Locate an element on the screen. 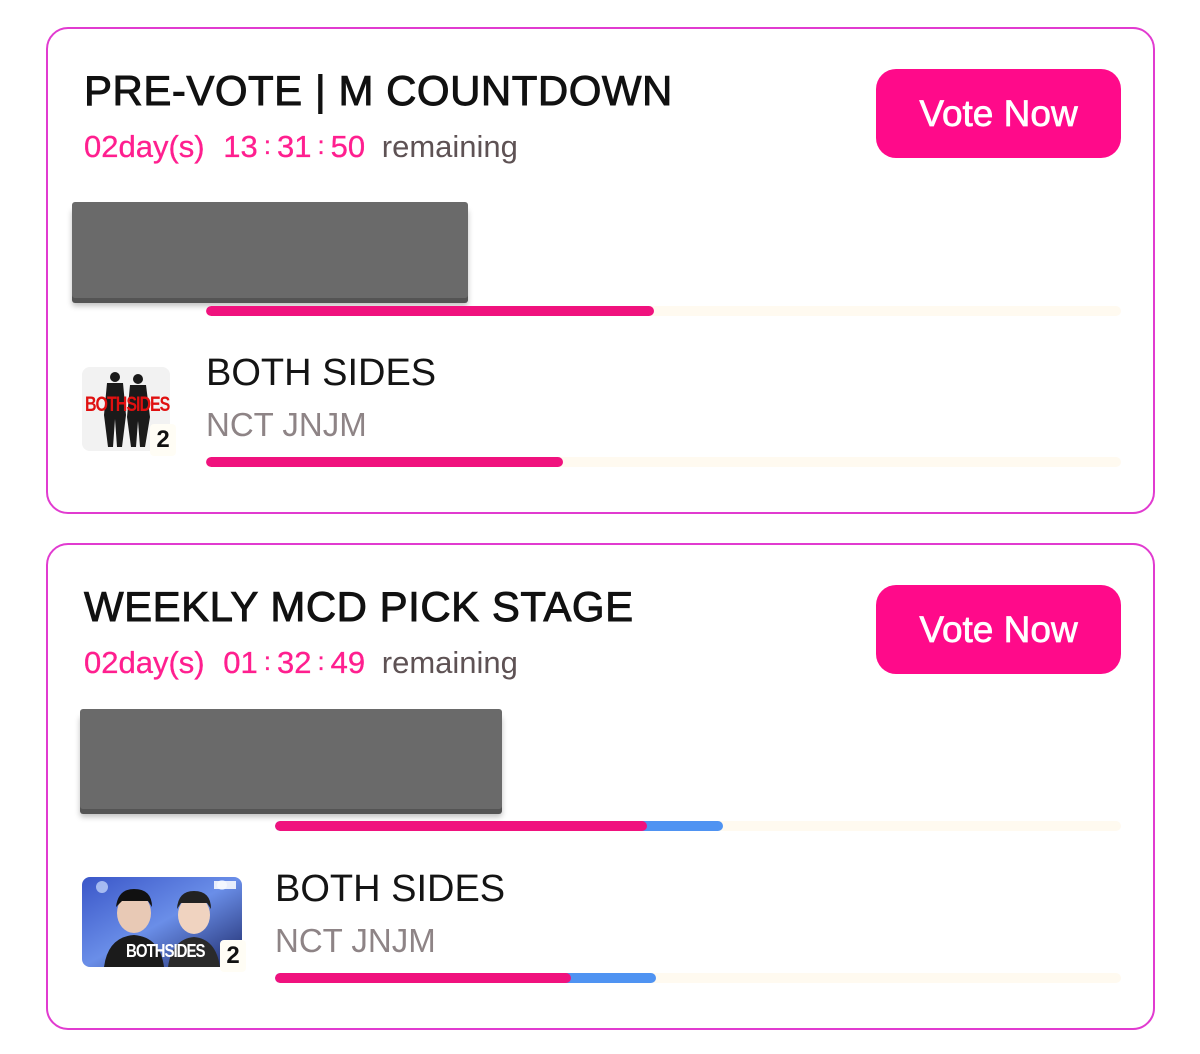 The width and height of the screenshot is (1200, 1054). countdown-timer: 02day(s) 13:31:50 remaining is located at coordinates (301, 147).